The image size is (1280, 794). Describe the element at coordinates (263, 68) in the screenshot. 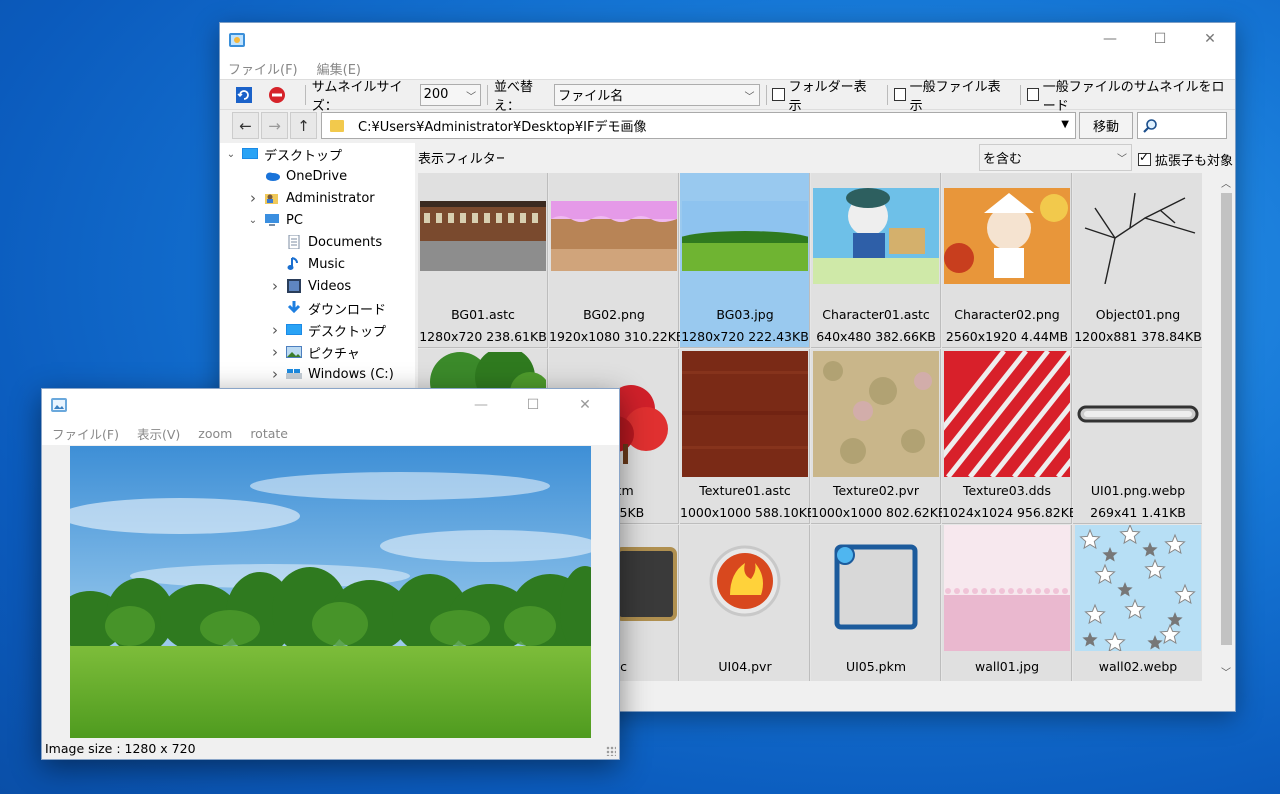

I see `menu-file: ファイル(F)` at that location.